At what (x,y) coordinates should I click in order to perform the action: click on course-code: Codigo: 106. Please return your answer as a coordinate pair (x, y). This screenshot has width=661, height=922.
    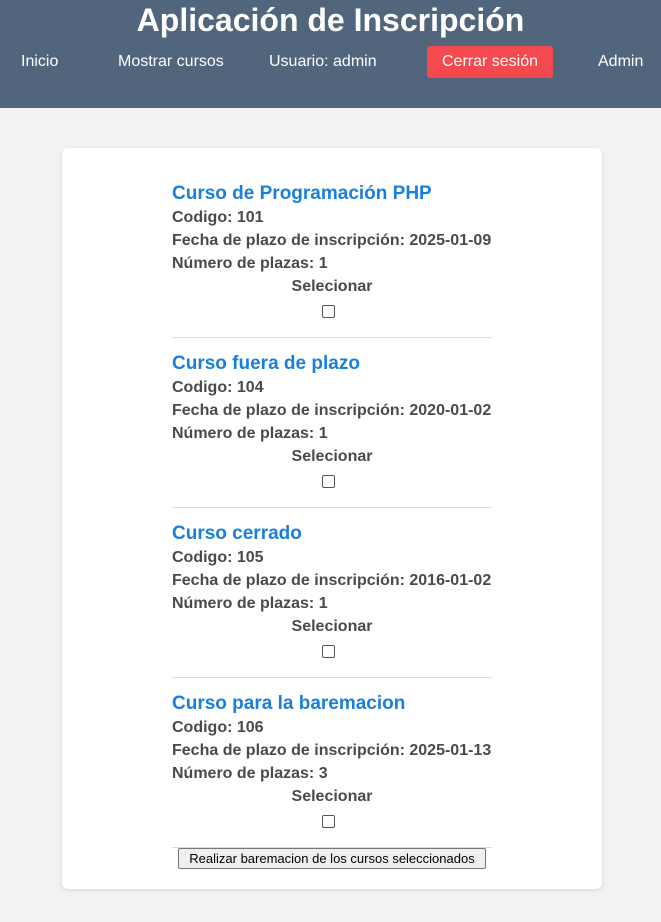
    Looking at the image, I should click on (218, 727).